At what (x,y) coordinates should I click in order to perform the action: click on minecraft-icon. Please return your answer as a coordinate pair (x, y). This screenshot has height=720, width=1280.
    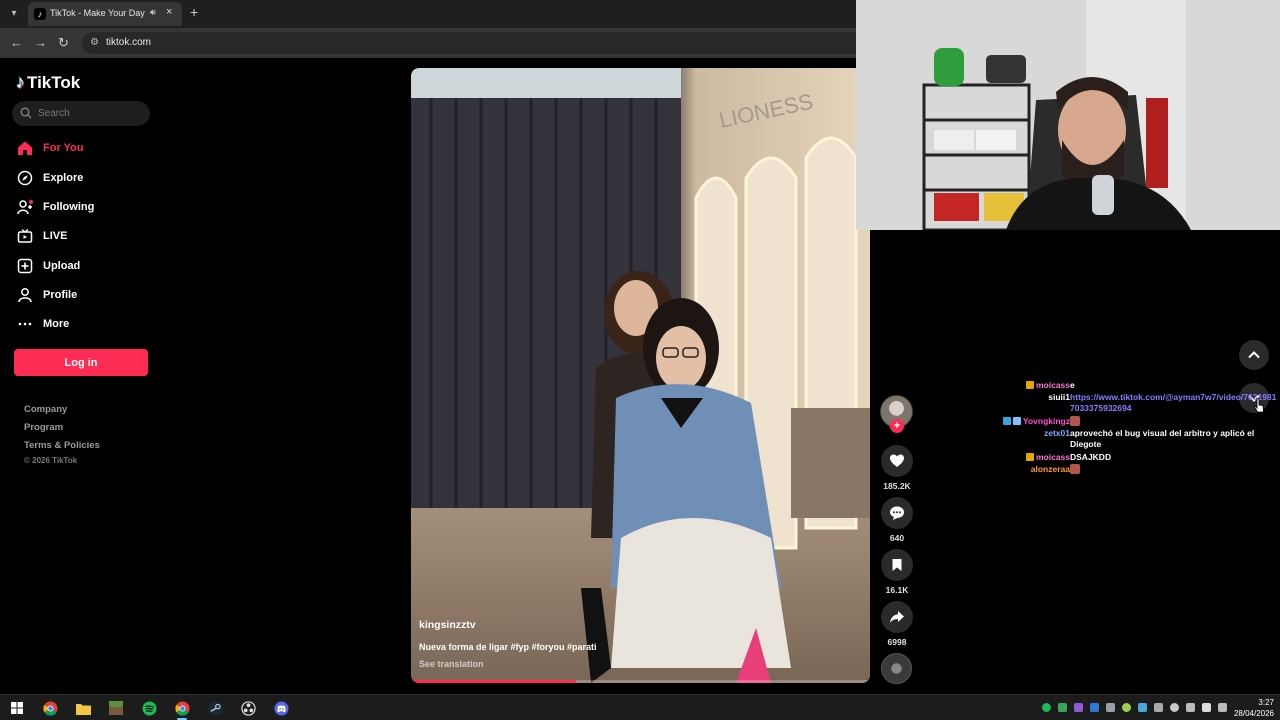
    Looking at the image, I should click on (116, 708).